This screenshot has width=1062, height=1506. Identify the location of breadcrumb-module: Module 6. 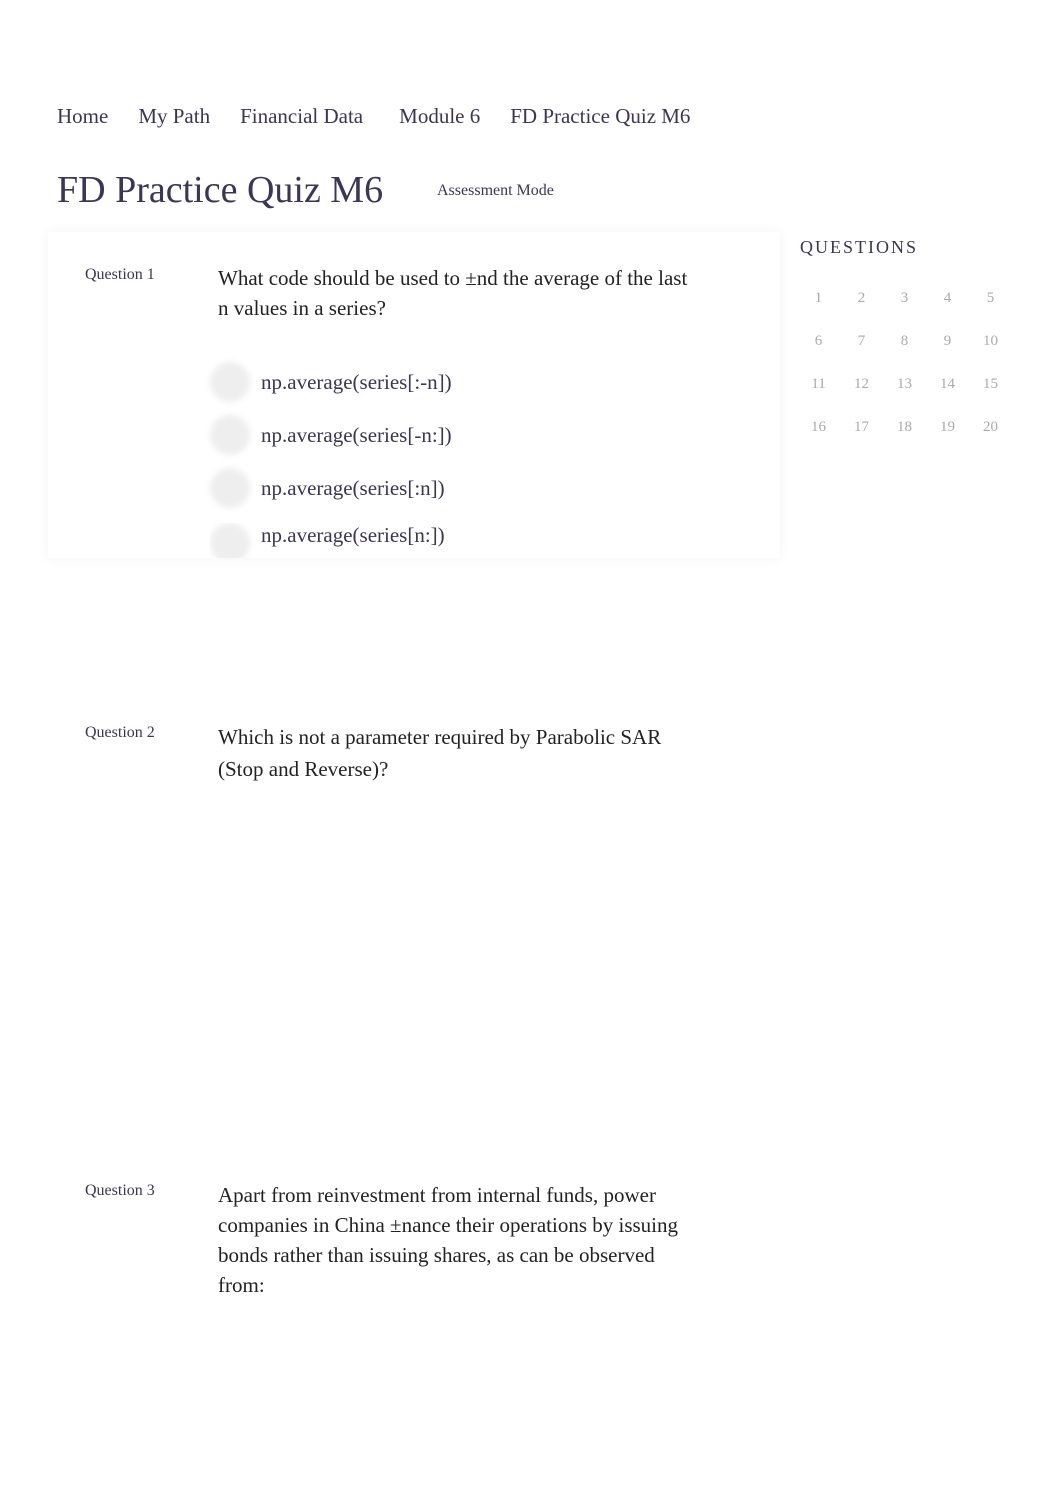
(439, 116).